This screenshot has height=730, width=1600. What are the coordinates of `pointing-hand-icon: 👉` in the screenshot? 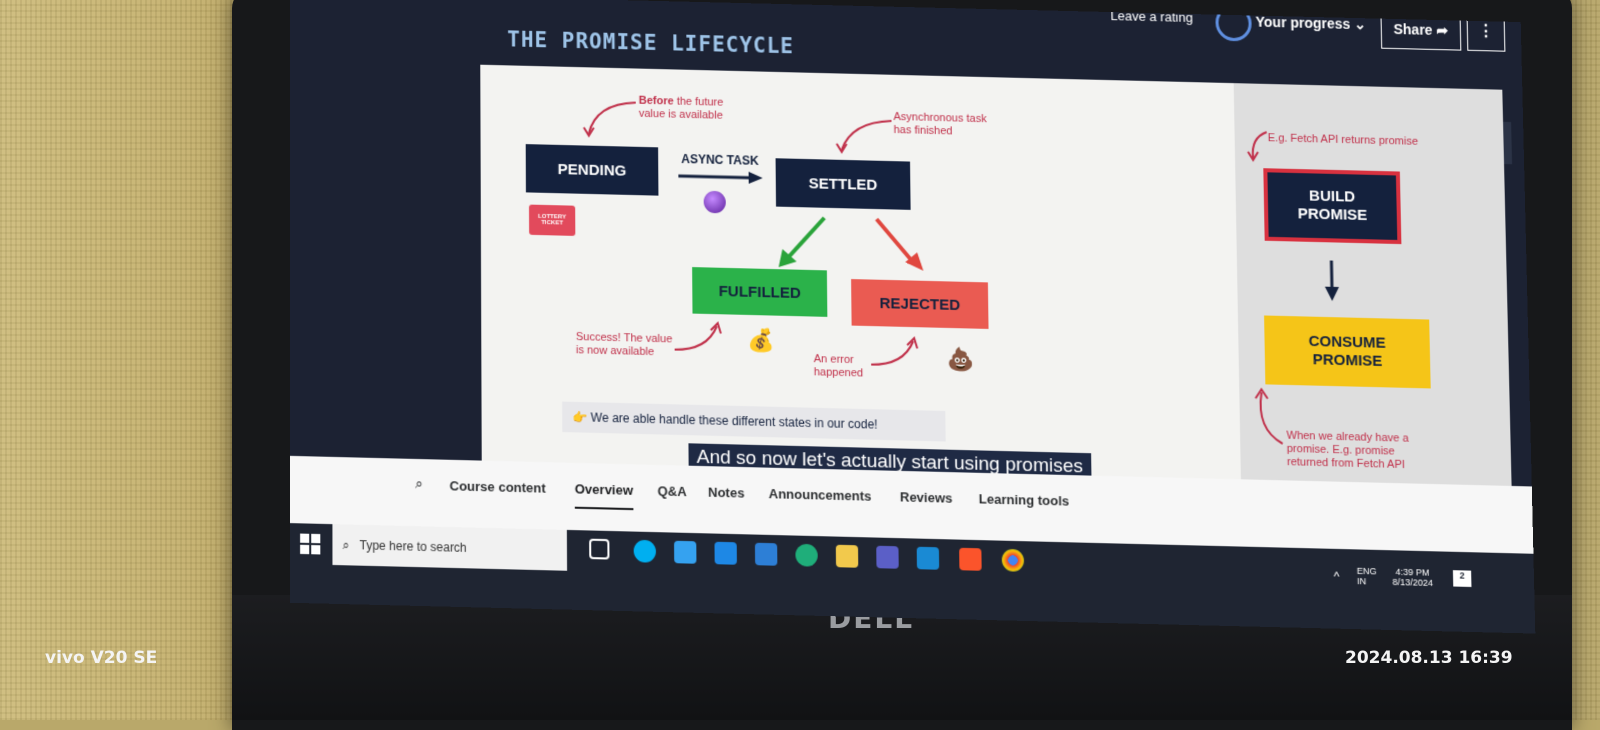 It's located at (581, 417).